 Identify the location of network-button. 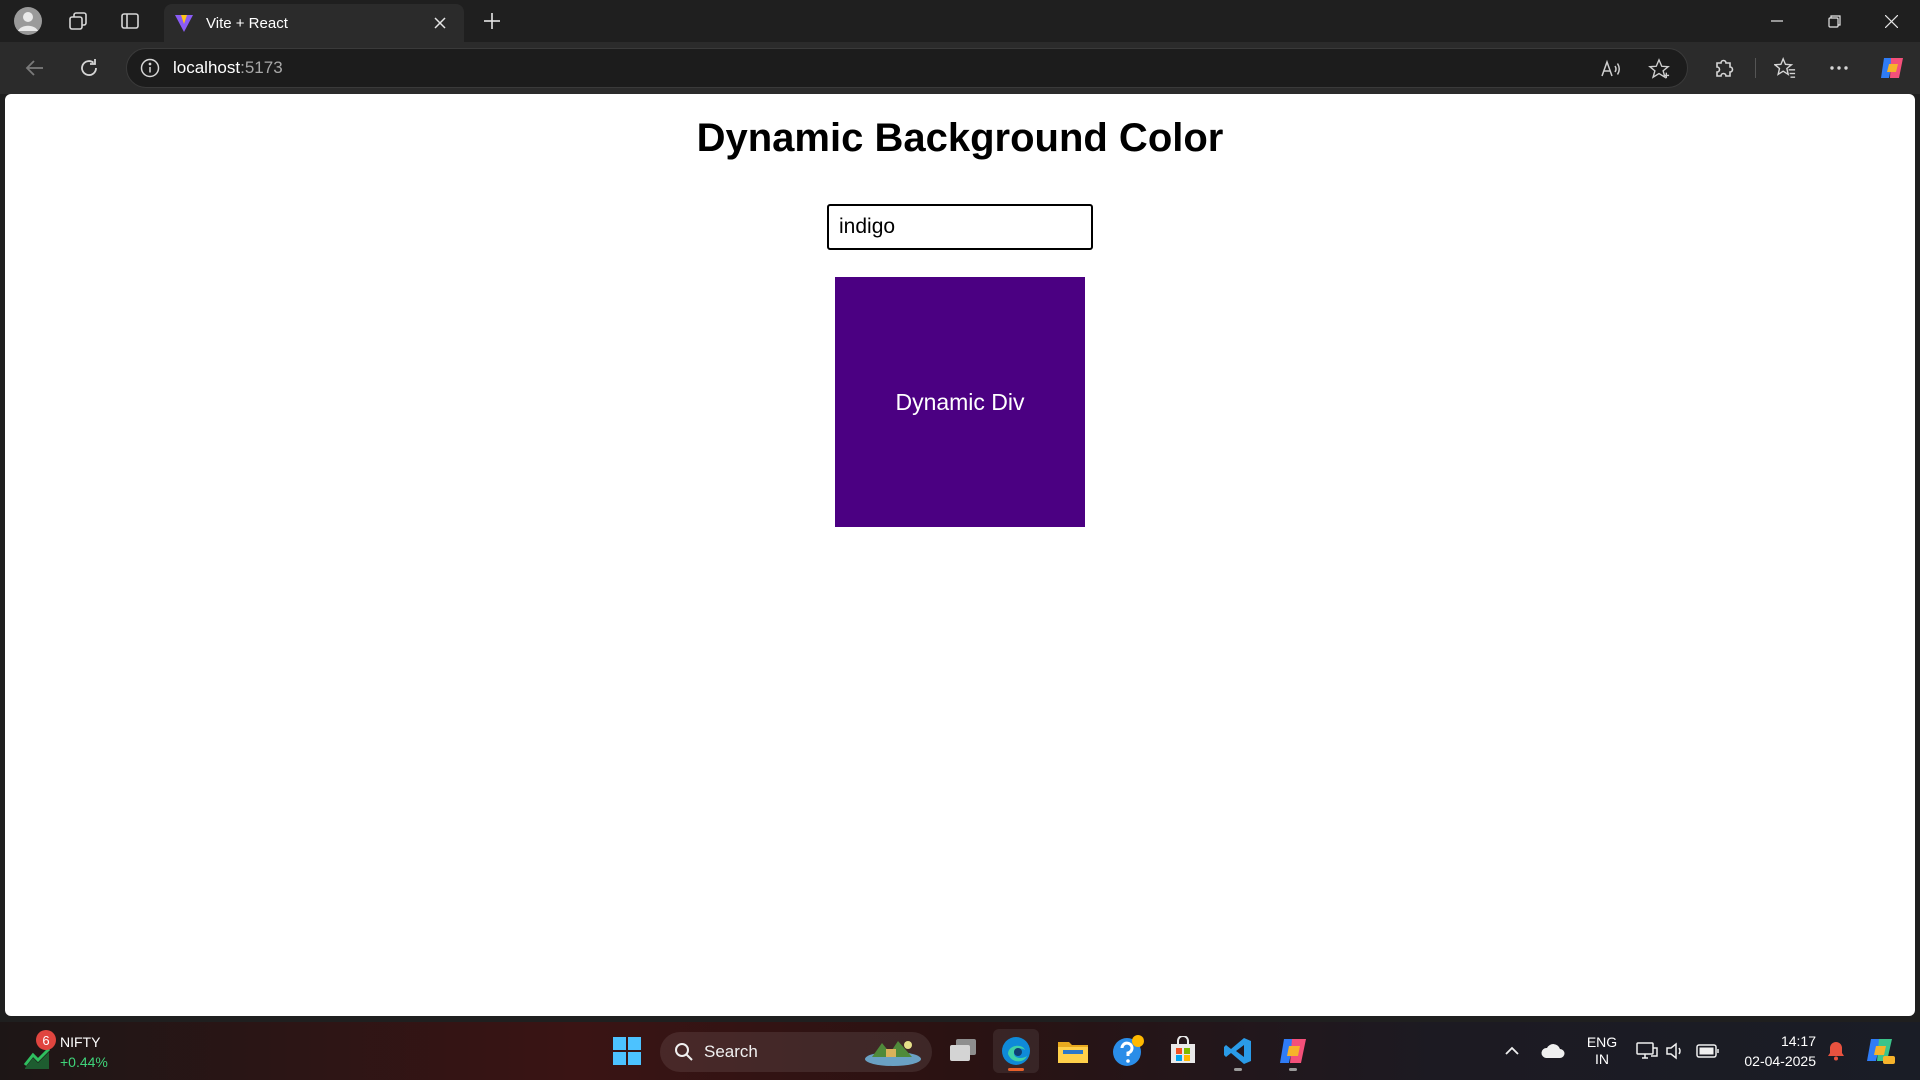
(1647, 1051).